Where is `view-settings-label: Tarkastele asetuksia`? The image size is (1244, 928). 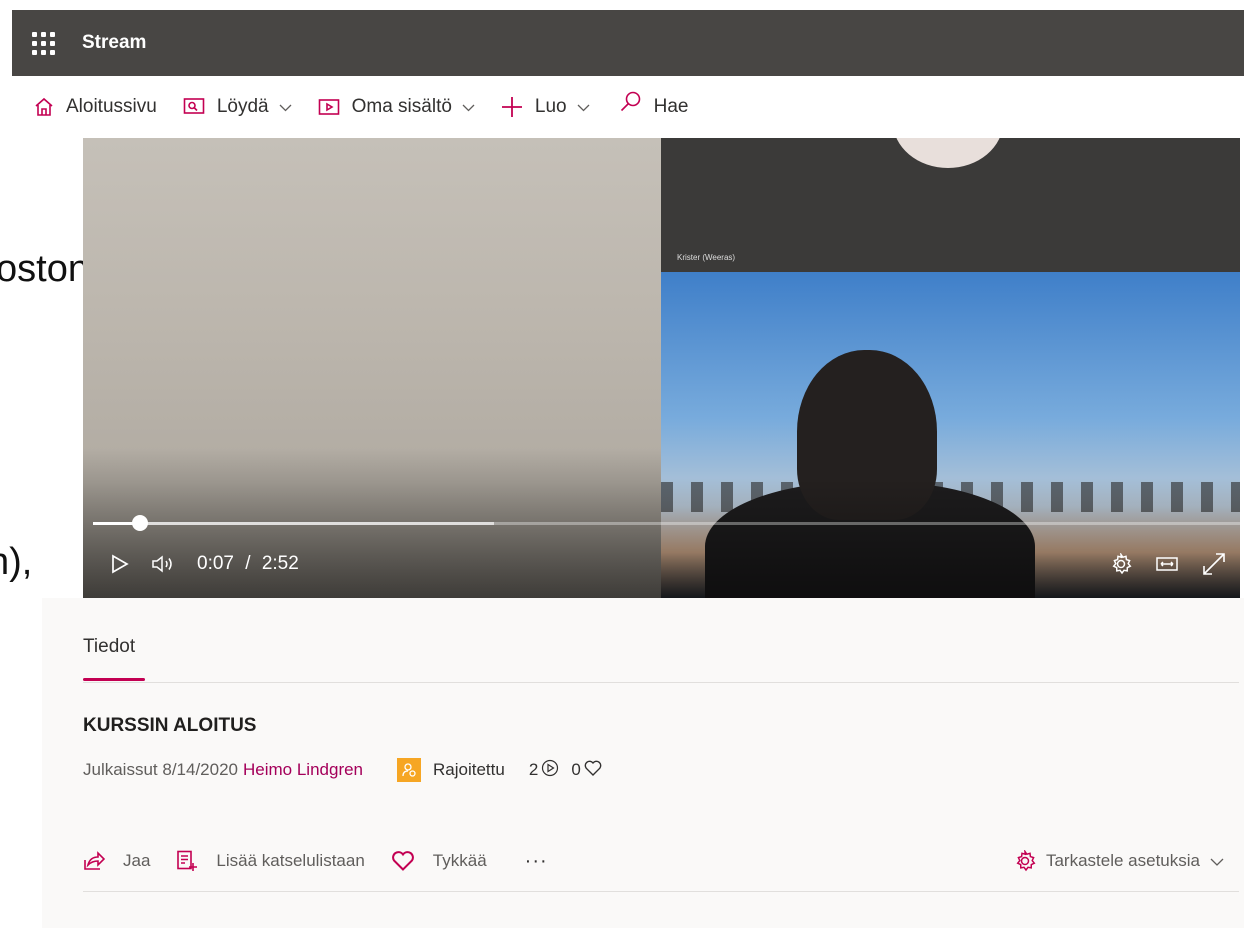
view-settings-label: Tarkastele asetuksia is located at coordinates (1122, 860).